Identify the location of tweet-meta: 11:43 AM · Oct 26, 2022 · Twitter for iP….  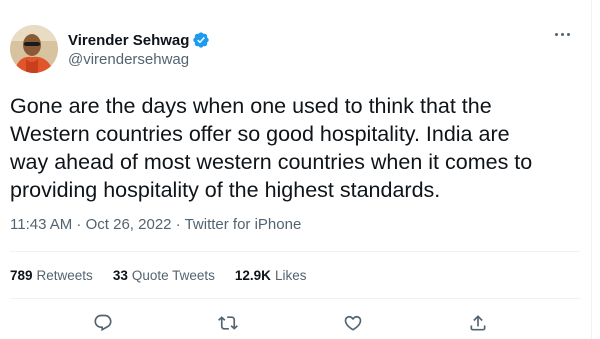
(155, 224).